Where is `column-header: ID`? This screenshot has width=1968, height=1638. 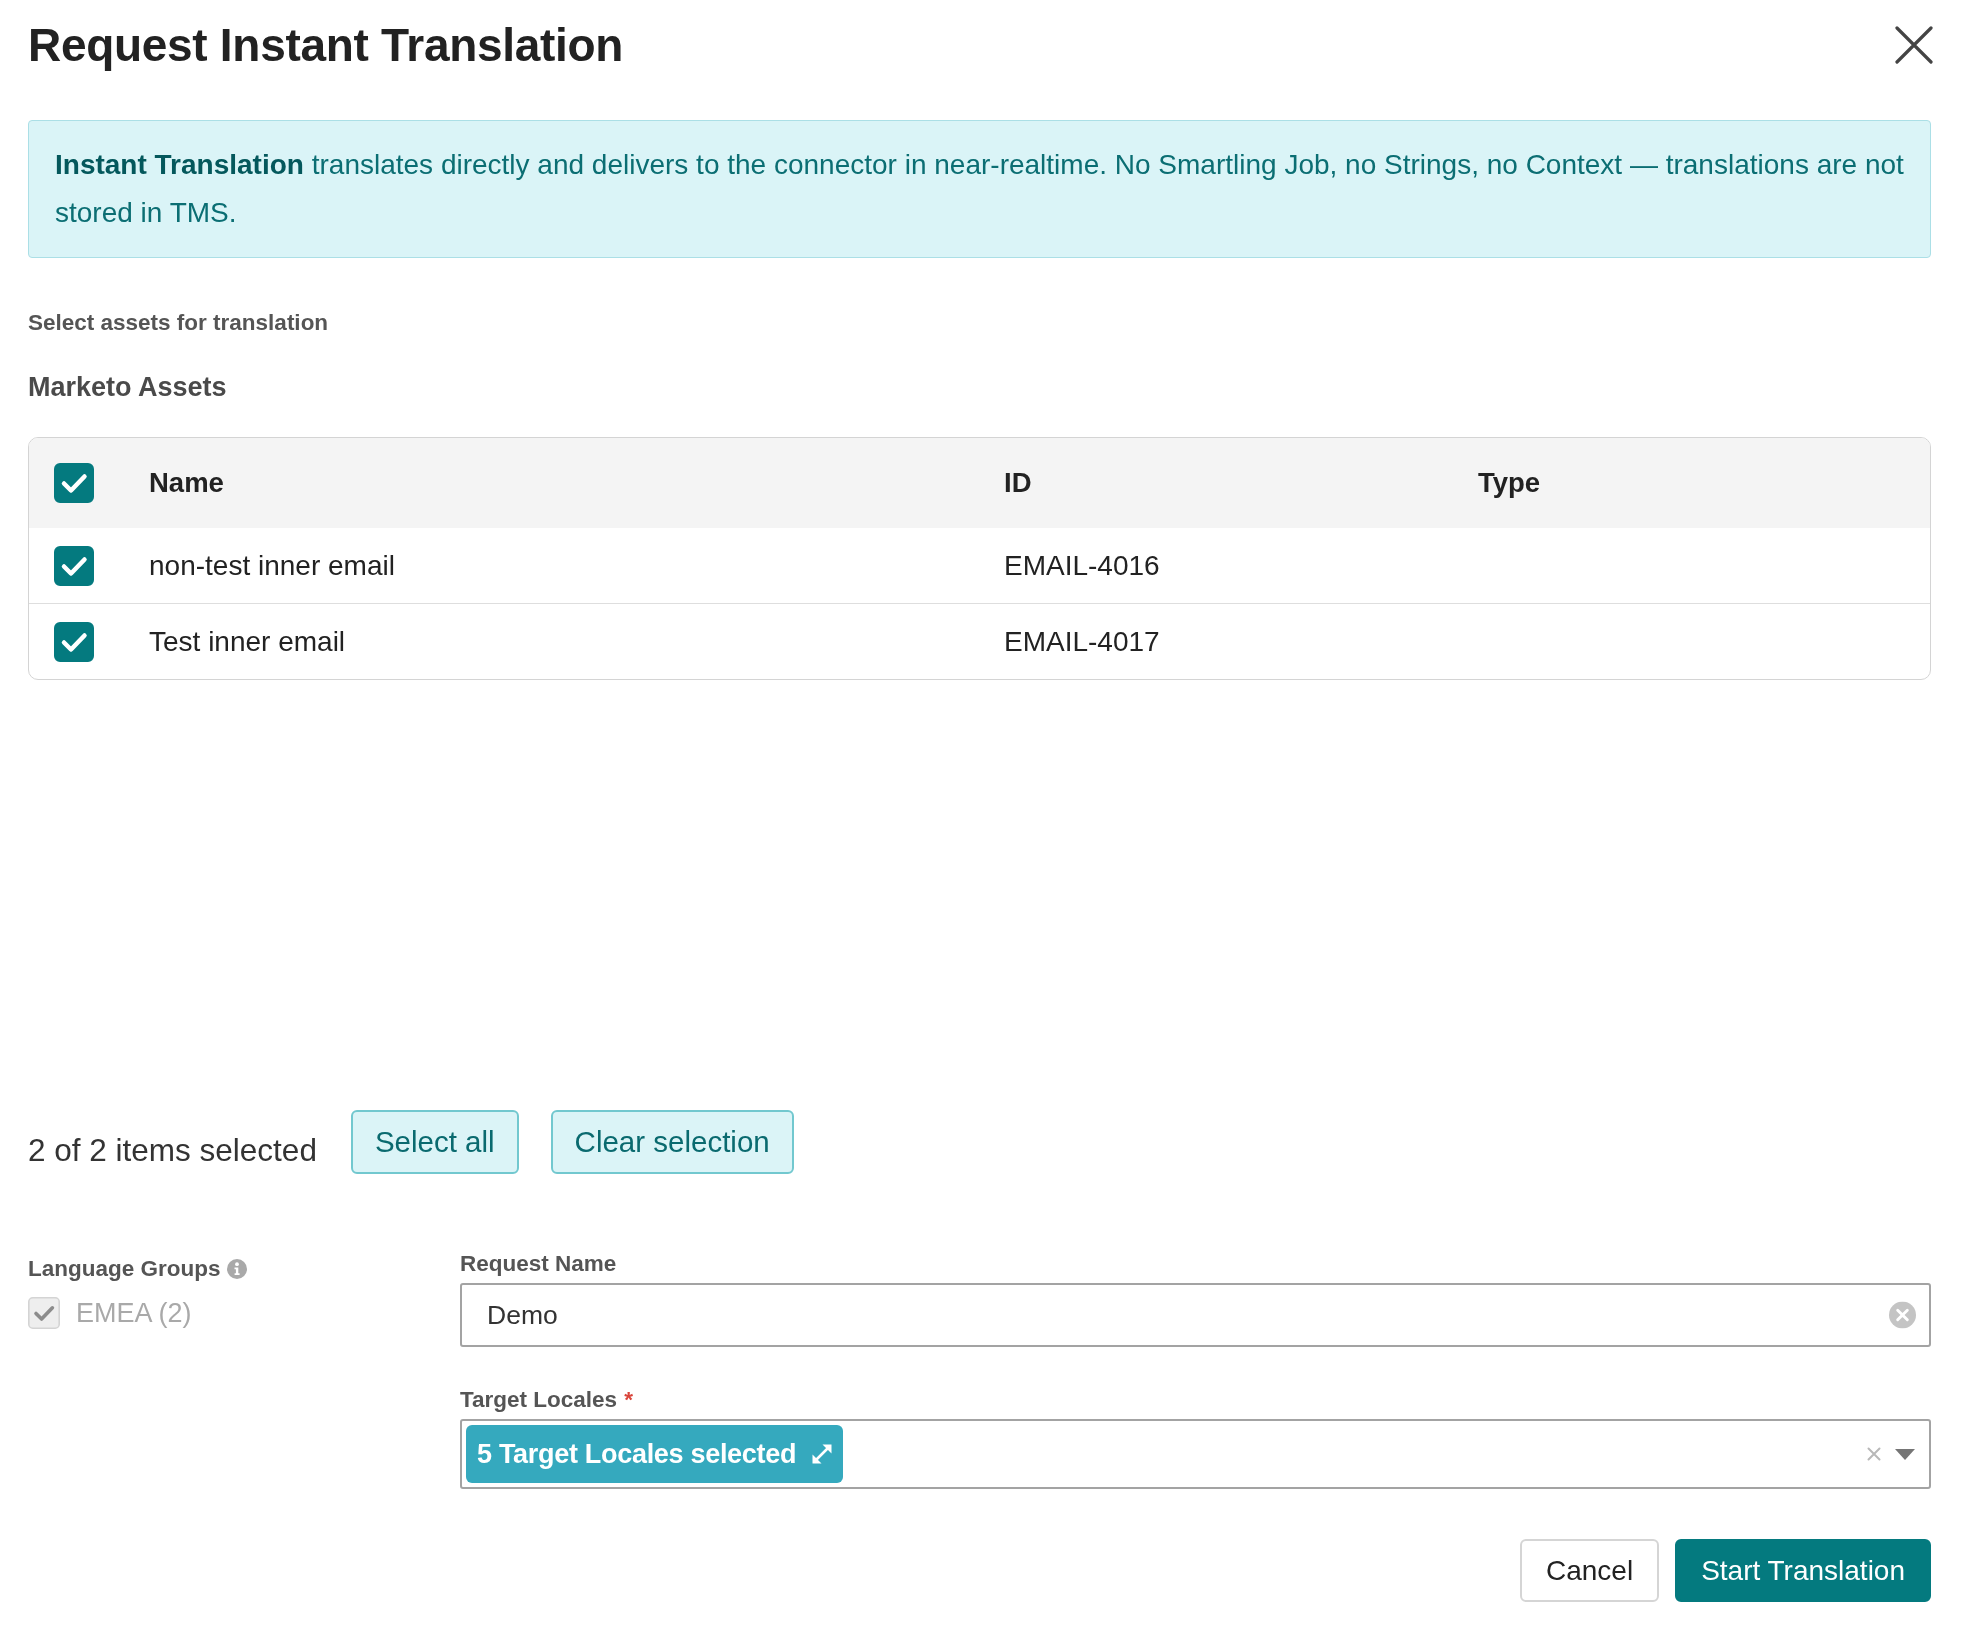
column-header: ID is located at coordinates (1018, 483).